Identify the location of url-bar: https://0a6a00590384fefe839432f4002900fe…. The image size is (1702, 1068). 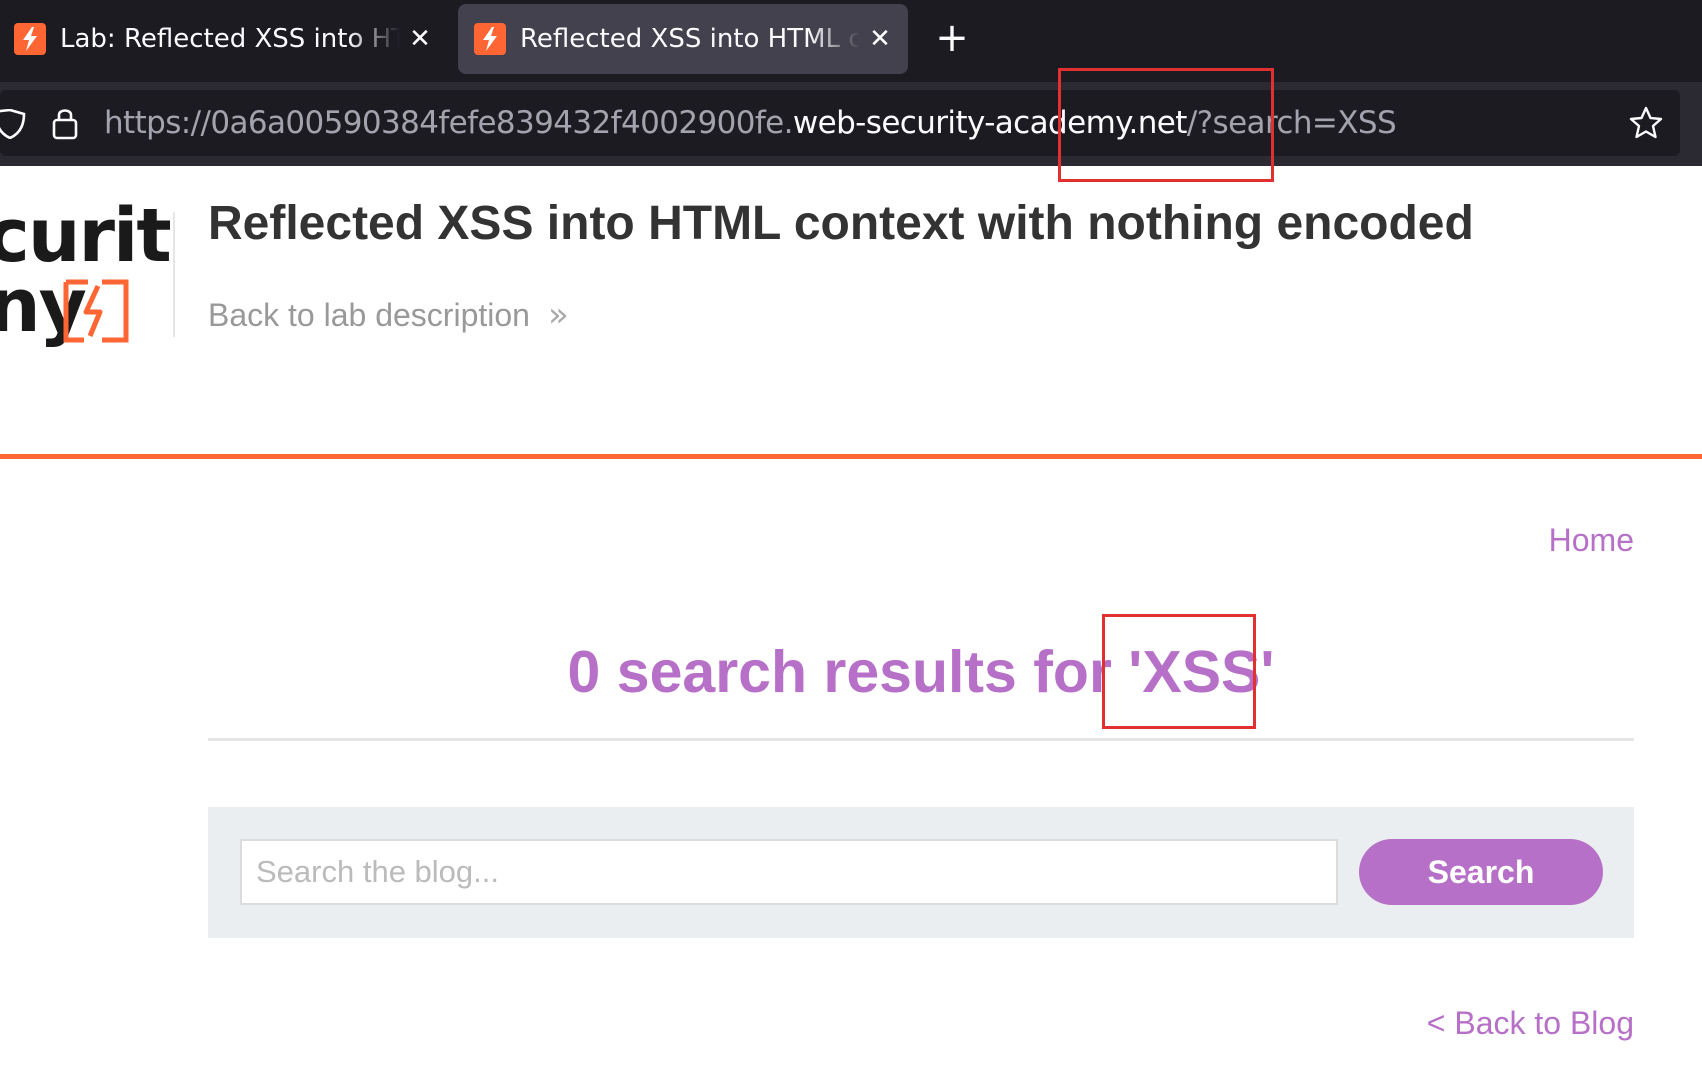
(840, 123).